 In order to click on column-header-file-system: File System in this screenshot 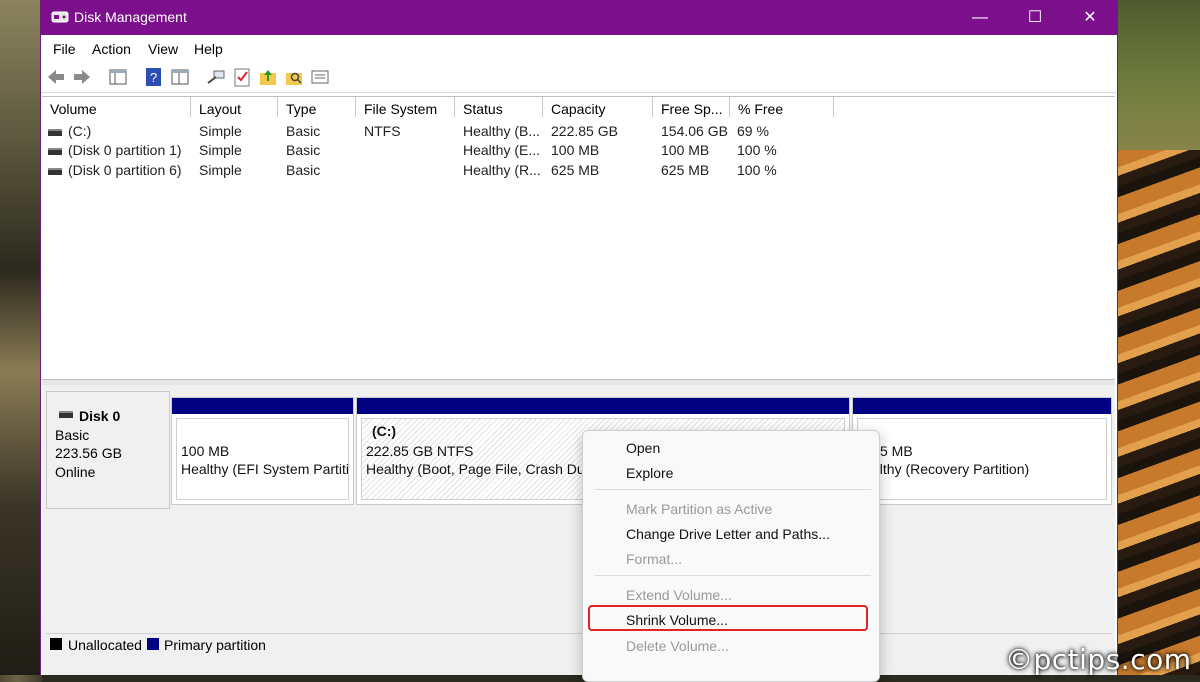, I will do `click(405, 107)`.